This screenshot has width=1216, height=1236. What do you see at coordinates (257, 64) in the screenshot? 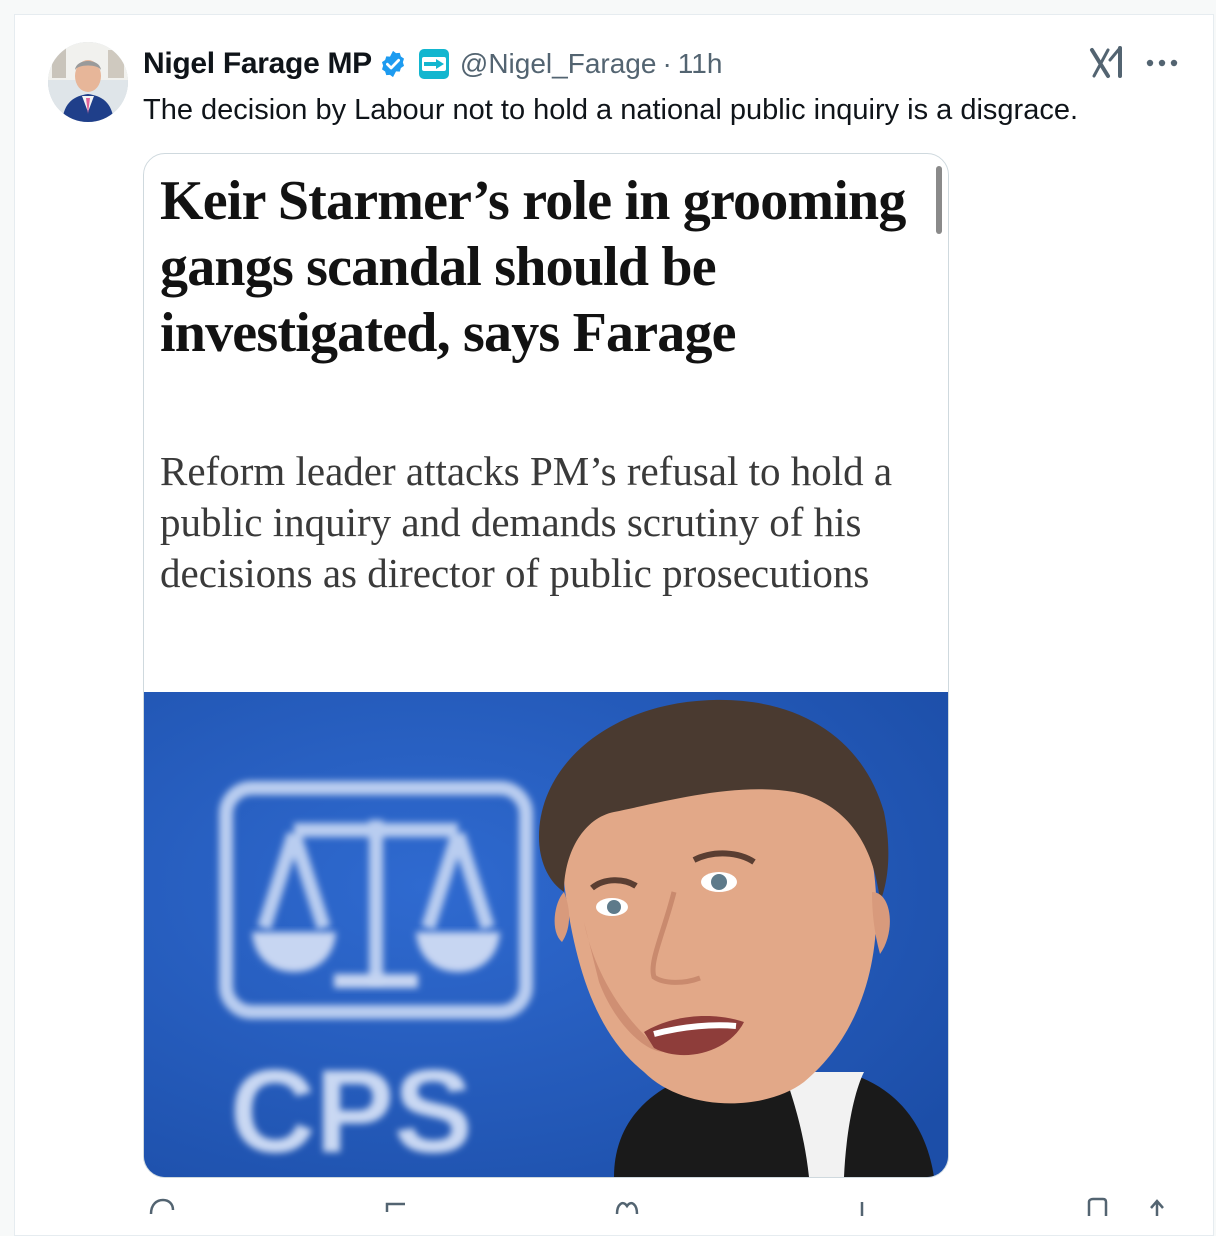
I see `author-display-name: Nigel Farage MP` at bounding box center [257, 64].